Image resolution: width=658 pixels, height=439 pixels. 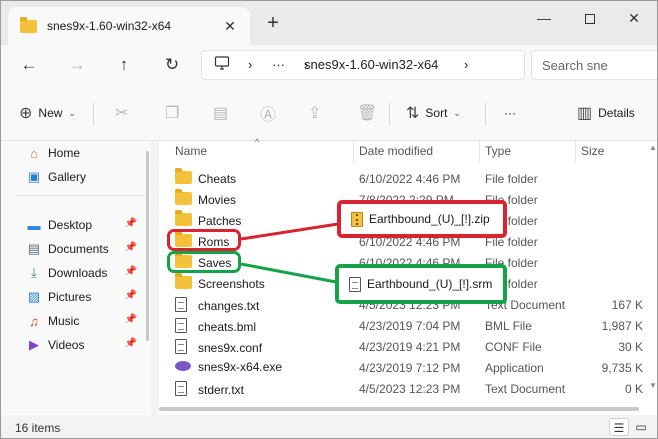 I want to click on new-button: ⊕ New ⌄, so click(x=47, y=113).